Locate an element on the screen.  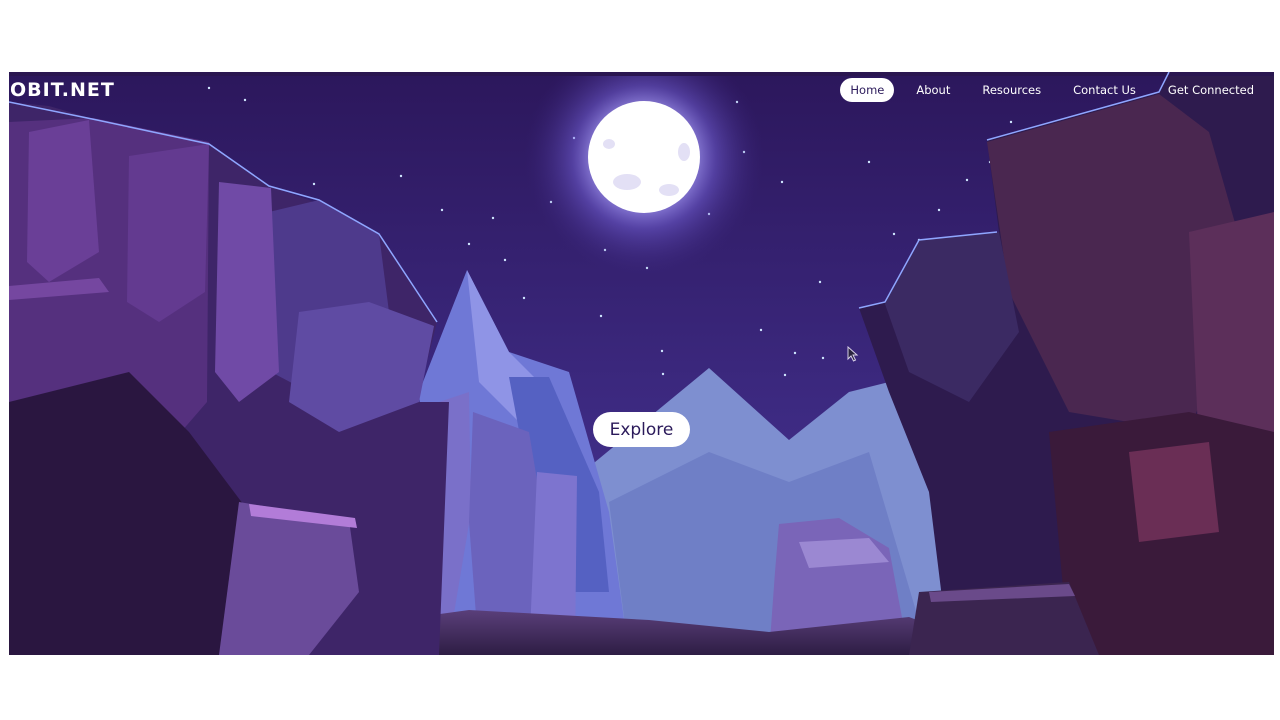
brand-logo: OBIT.NET is located at coordinates (62, 90).